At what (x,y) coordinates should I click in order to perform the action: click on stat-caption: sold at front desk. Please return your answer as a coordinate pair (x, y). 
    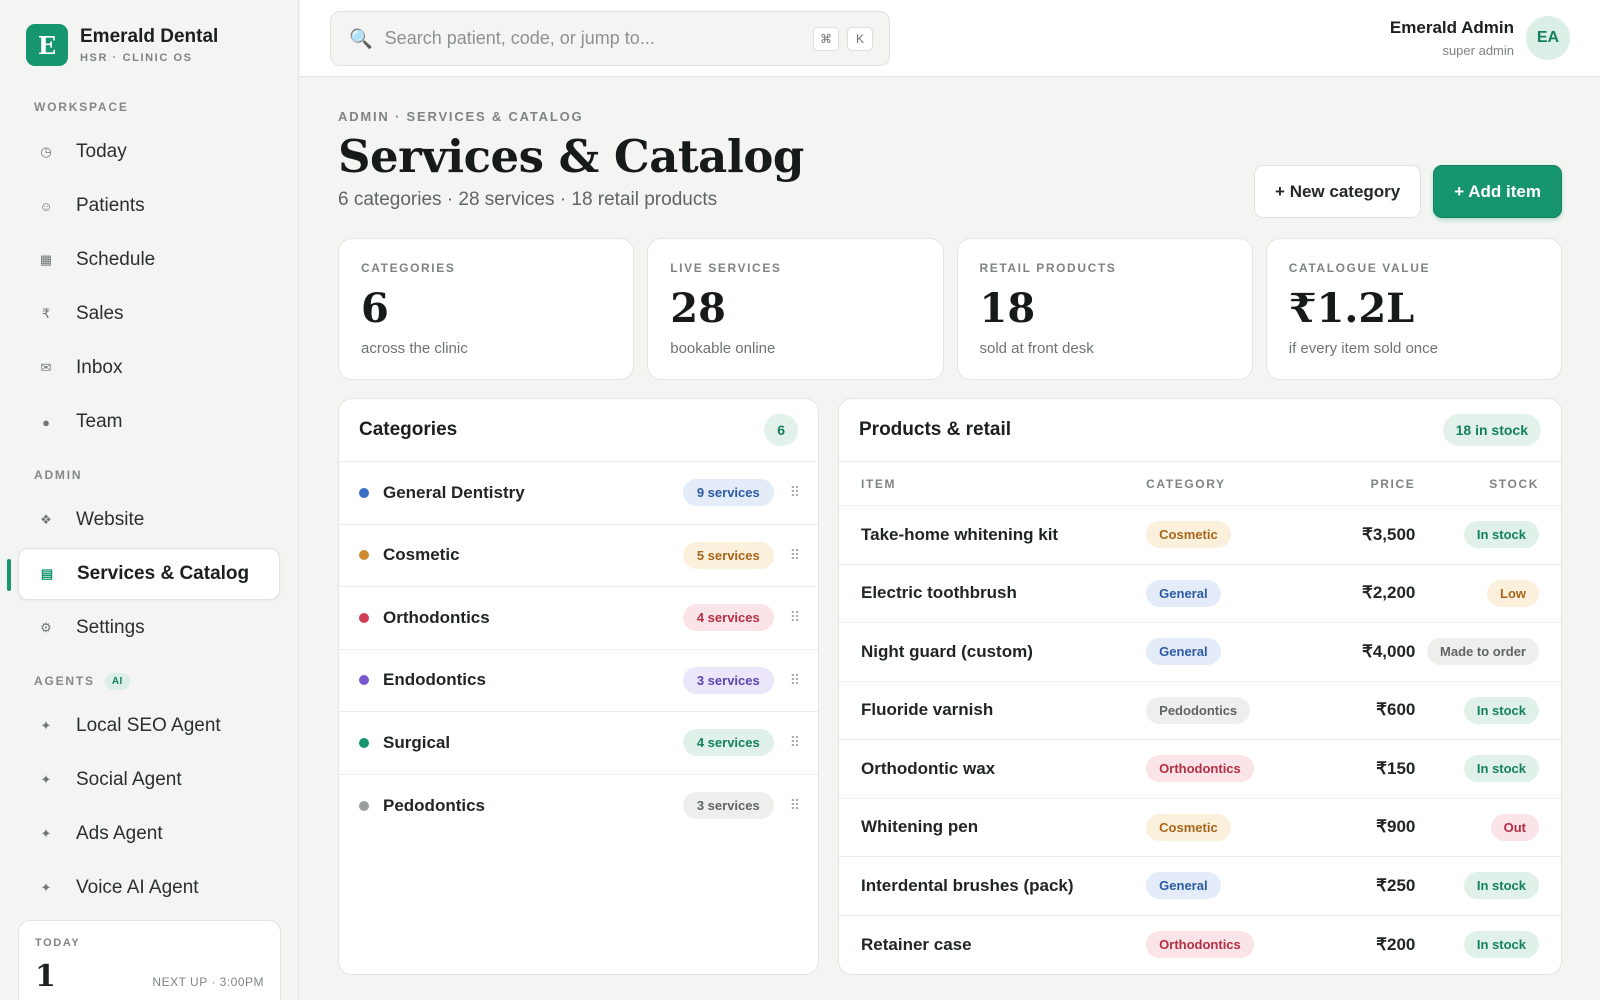
    Looking at the image, I should click on (1036, 348).